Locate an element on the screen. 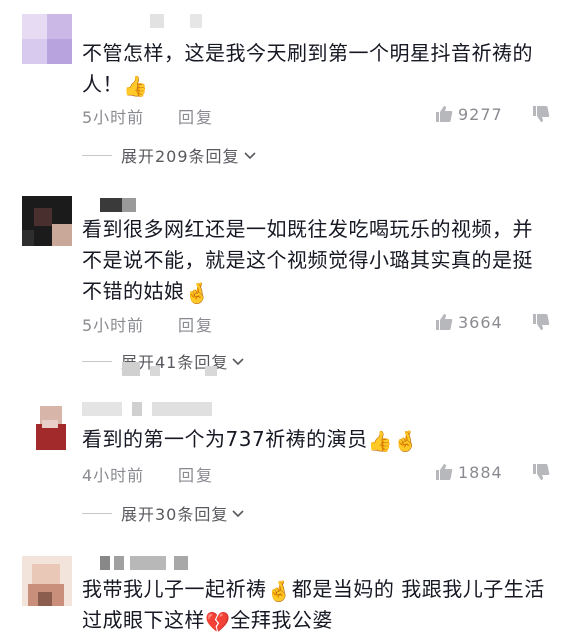 Image resolution: width=574 pixels, height=640 pixels. comment-text-body-3: 全拜我公婆 is located at coordinates (281, 620).